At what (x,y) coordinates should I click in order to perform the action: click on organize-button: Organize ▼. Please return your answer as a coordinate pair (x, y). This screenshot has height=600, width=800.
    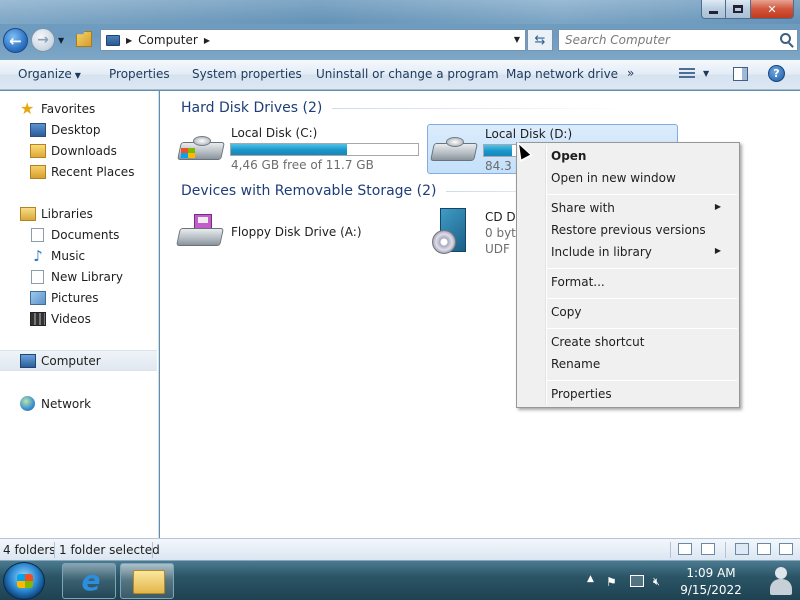
    Looking at the image, I should click on (49, 74).